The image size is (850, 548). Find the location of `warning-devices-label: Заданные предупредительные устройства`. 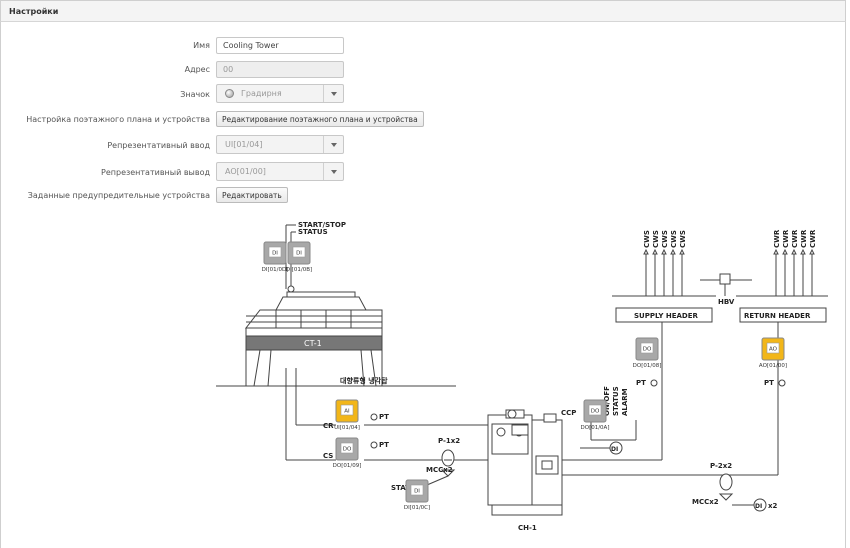

warning-devices-label: Заданные предупредительные устройства is located at coordinates (118, 195).